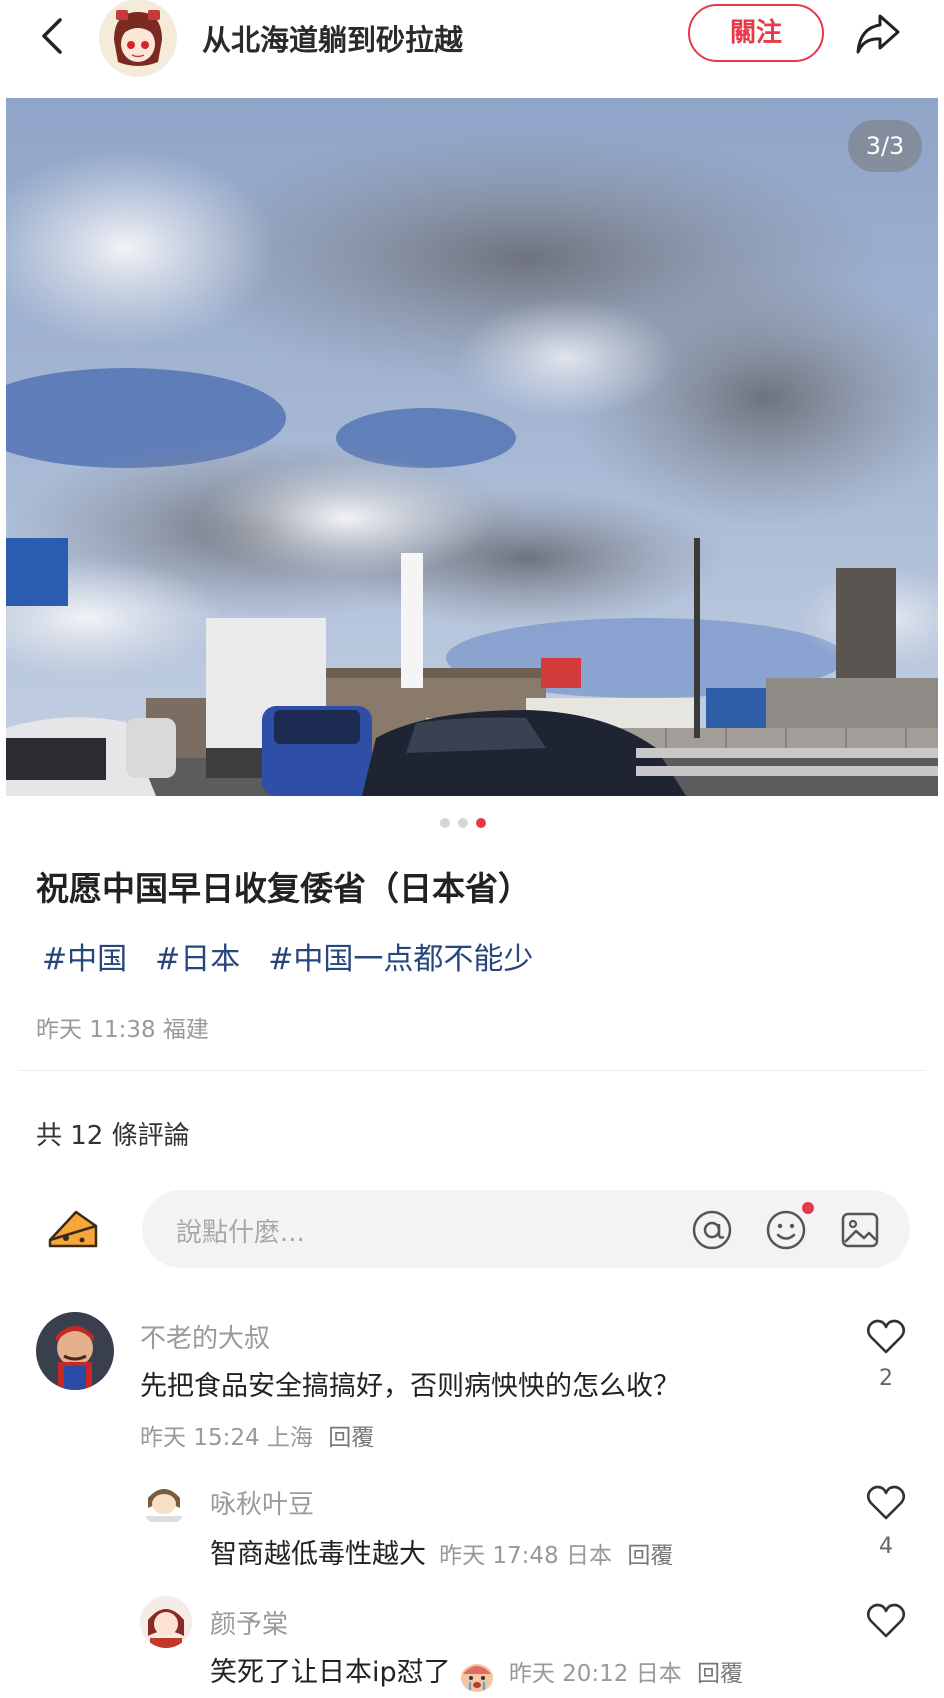 Image resolution: width=944 pixels, height=1698 pixels. I want to click on carousel-indicator, so click(463, 824).